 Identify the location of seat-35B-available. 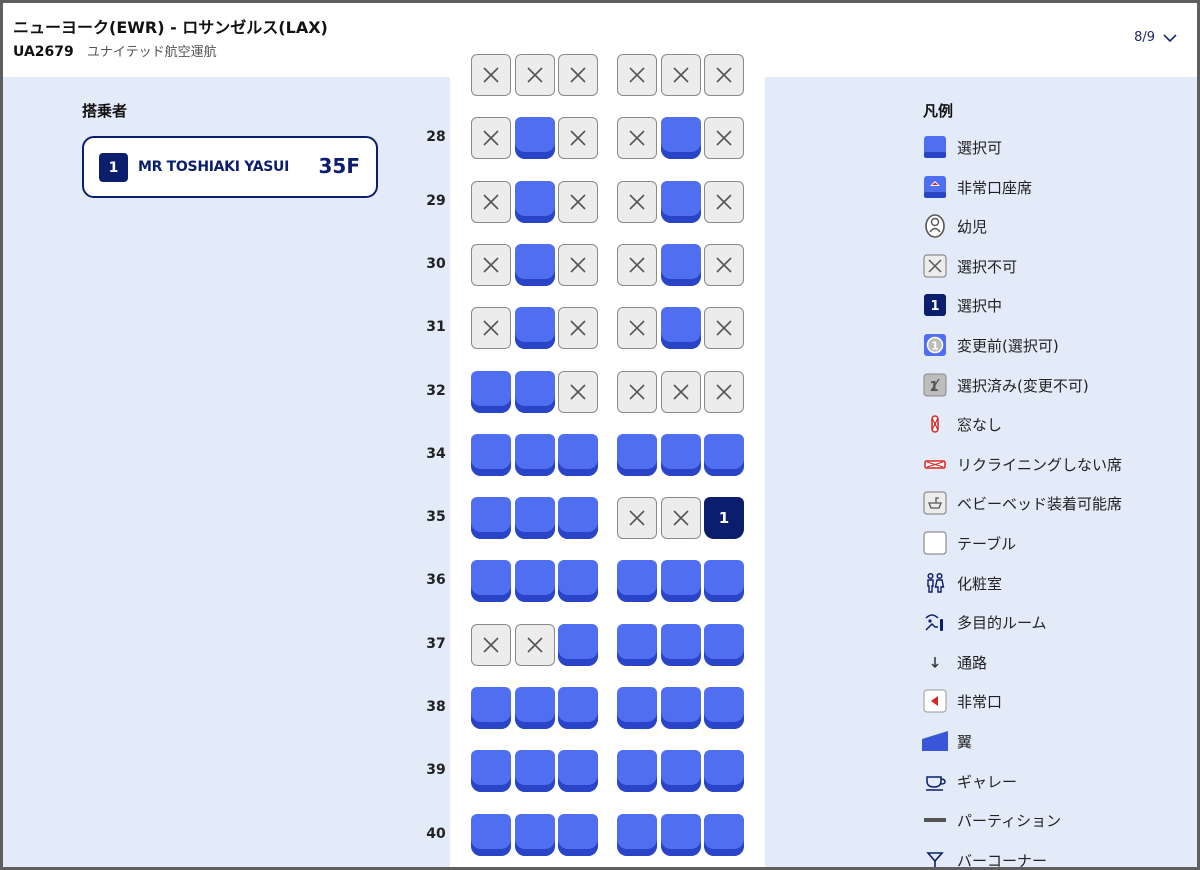
(535, 518).